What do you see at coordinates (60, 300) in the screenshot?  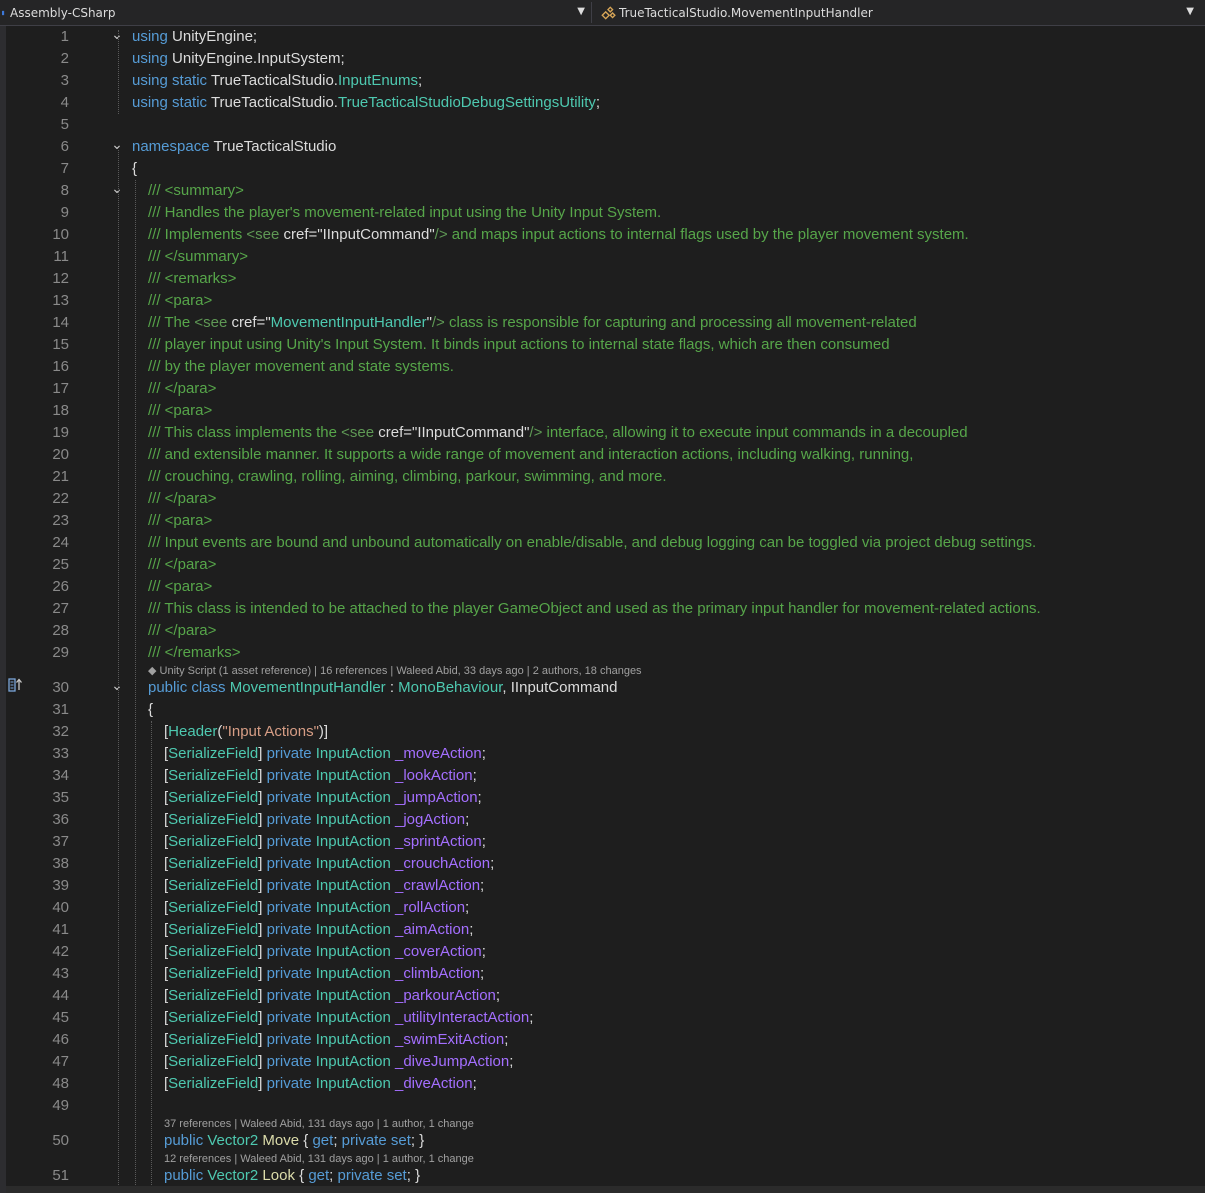 I see `line-number: 13` at bounding box center [60, 300].